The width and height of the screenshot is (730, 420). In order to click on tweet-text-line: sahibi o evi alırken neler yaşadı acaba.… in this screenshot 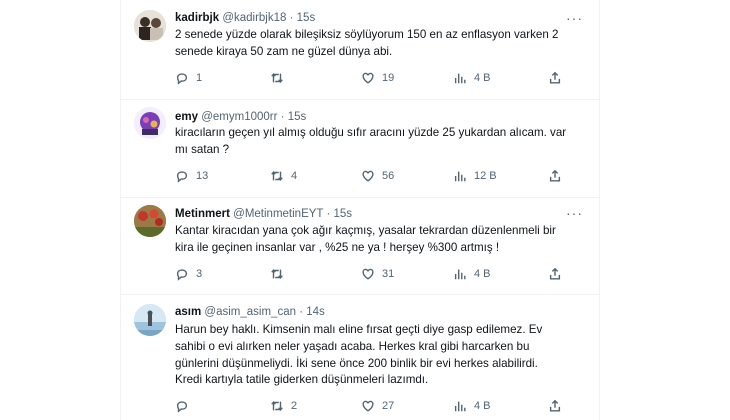, I will do `click(352, 346)`.